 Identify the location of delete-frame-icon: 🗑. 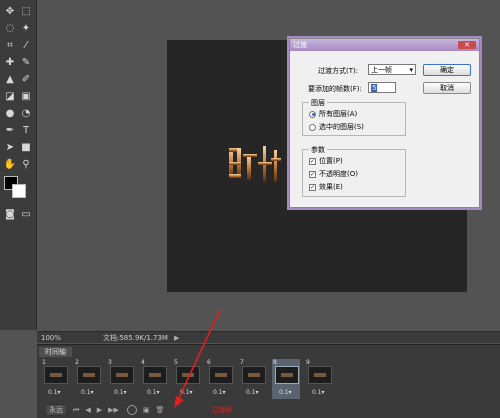
(160, 410).